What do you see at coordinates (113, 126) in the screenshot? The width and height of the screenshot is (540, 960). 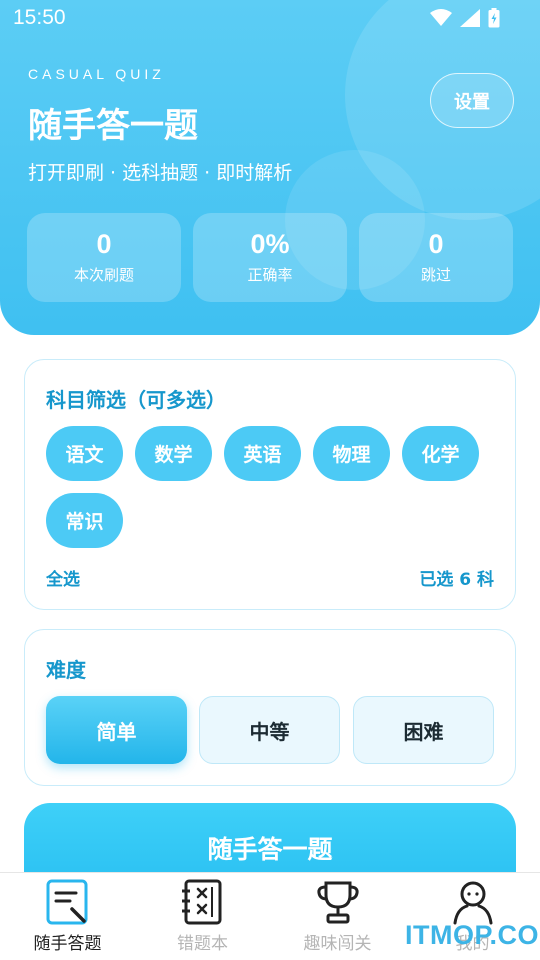 I see `page-title: 随手答一题` at bounding box center [113, 126].